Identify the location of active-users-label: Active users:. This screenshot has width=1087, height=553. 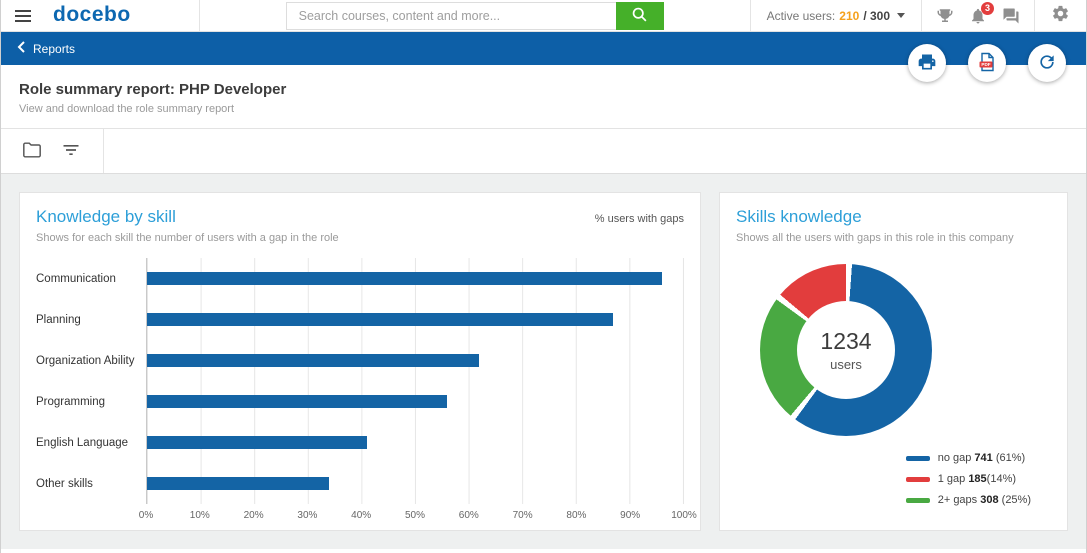
(801, 15).